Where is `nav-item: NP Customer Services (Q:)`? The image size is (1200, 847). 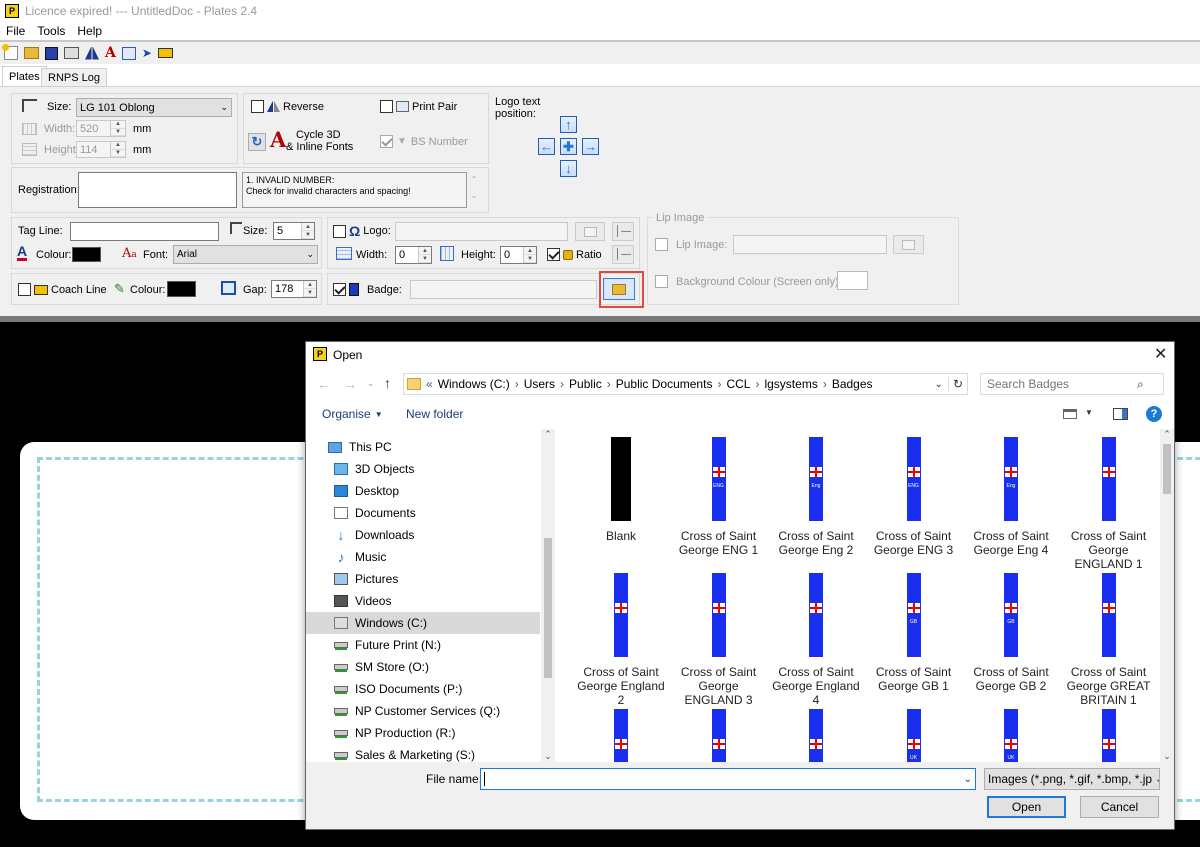
nav-item: NP Customer Services (Q:) is located at coordinates (417, 711).